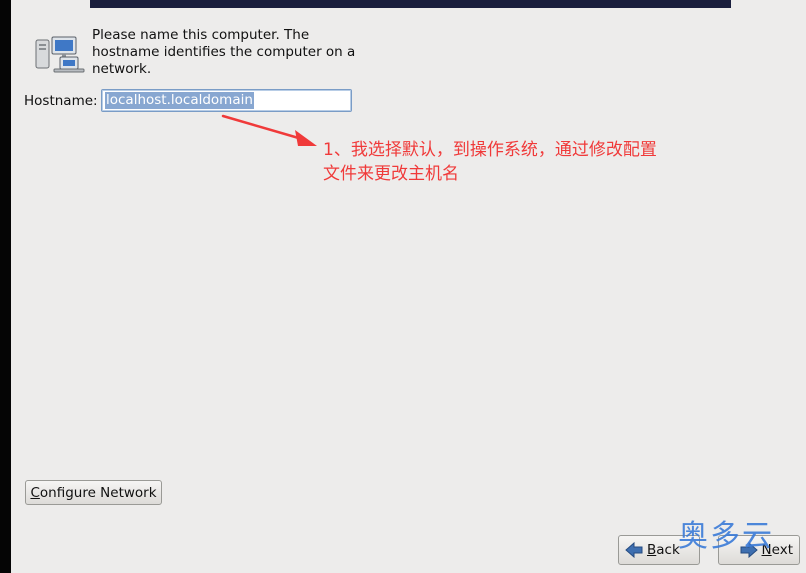 This screenshot has height=573, width=806. Describe the element at coordinates (782, 550) in the screenshot. I see `next-label: ext` at that location.